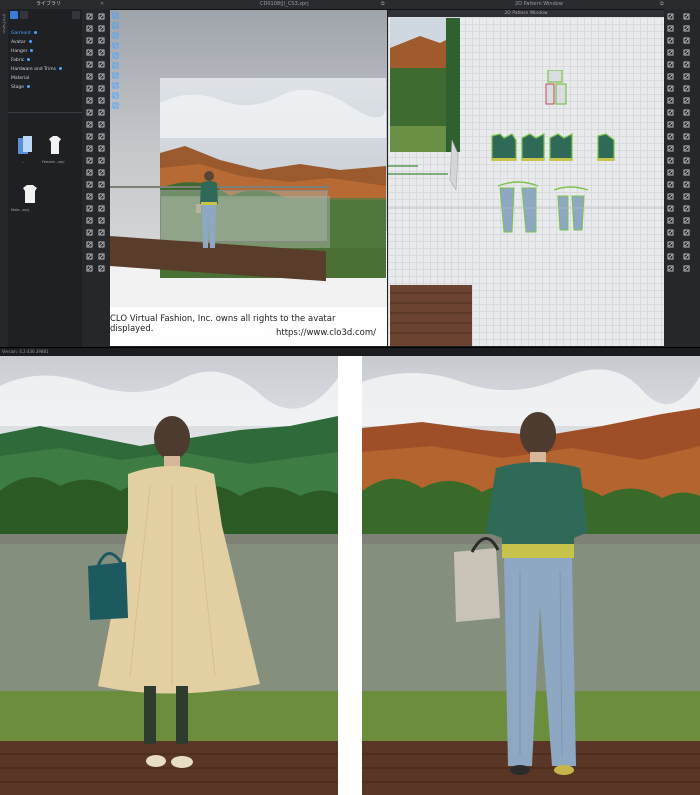 The width and height of the screenshot is (700, 795). What do you see at coordinates (4, 24) in the screenshot?
I see `side-tab-library: ライブラリ` at bounding box center [4, 24].